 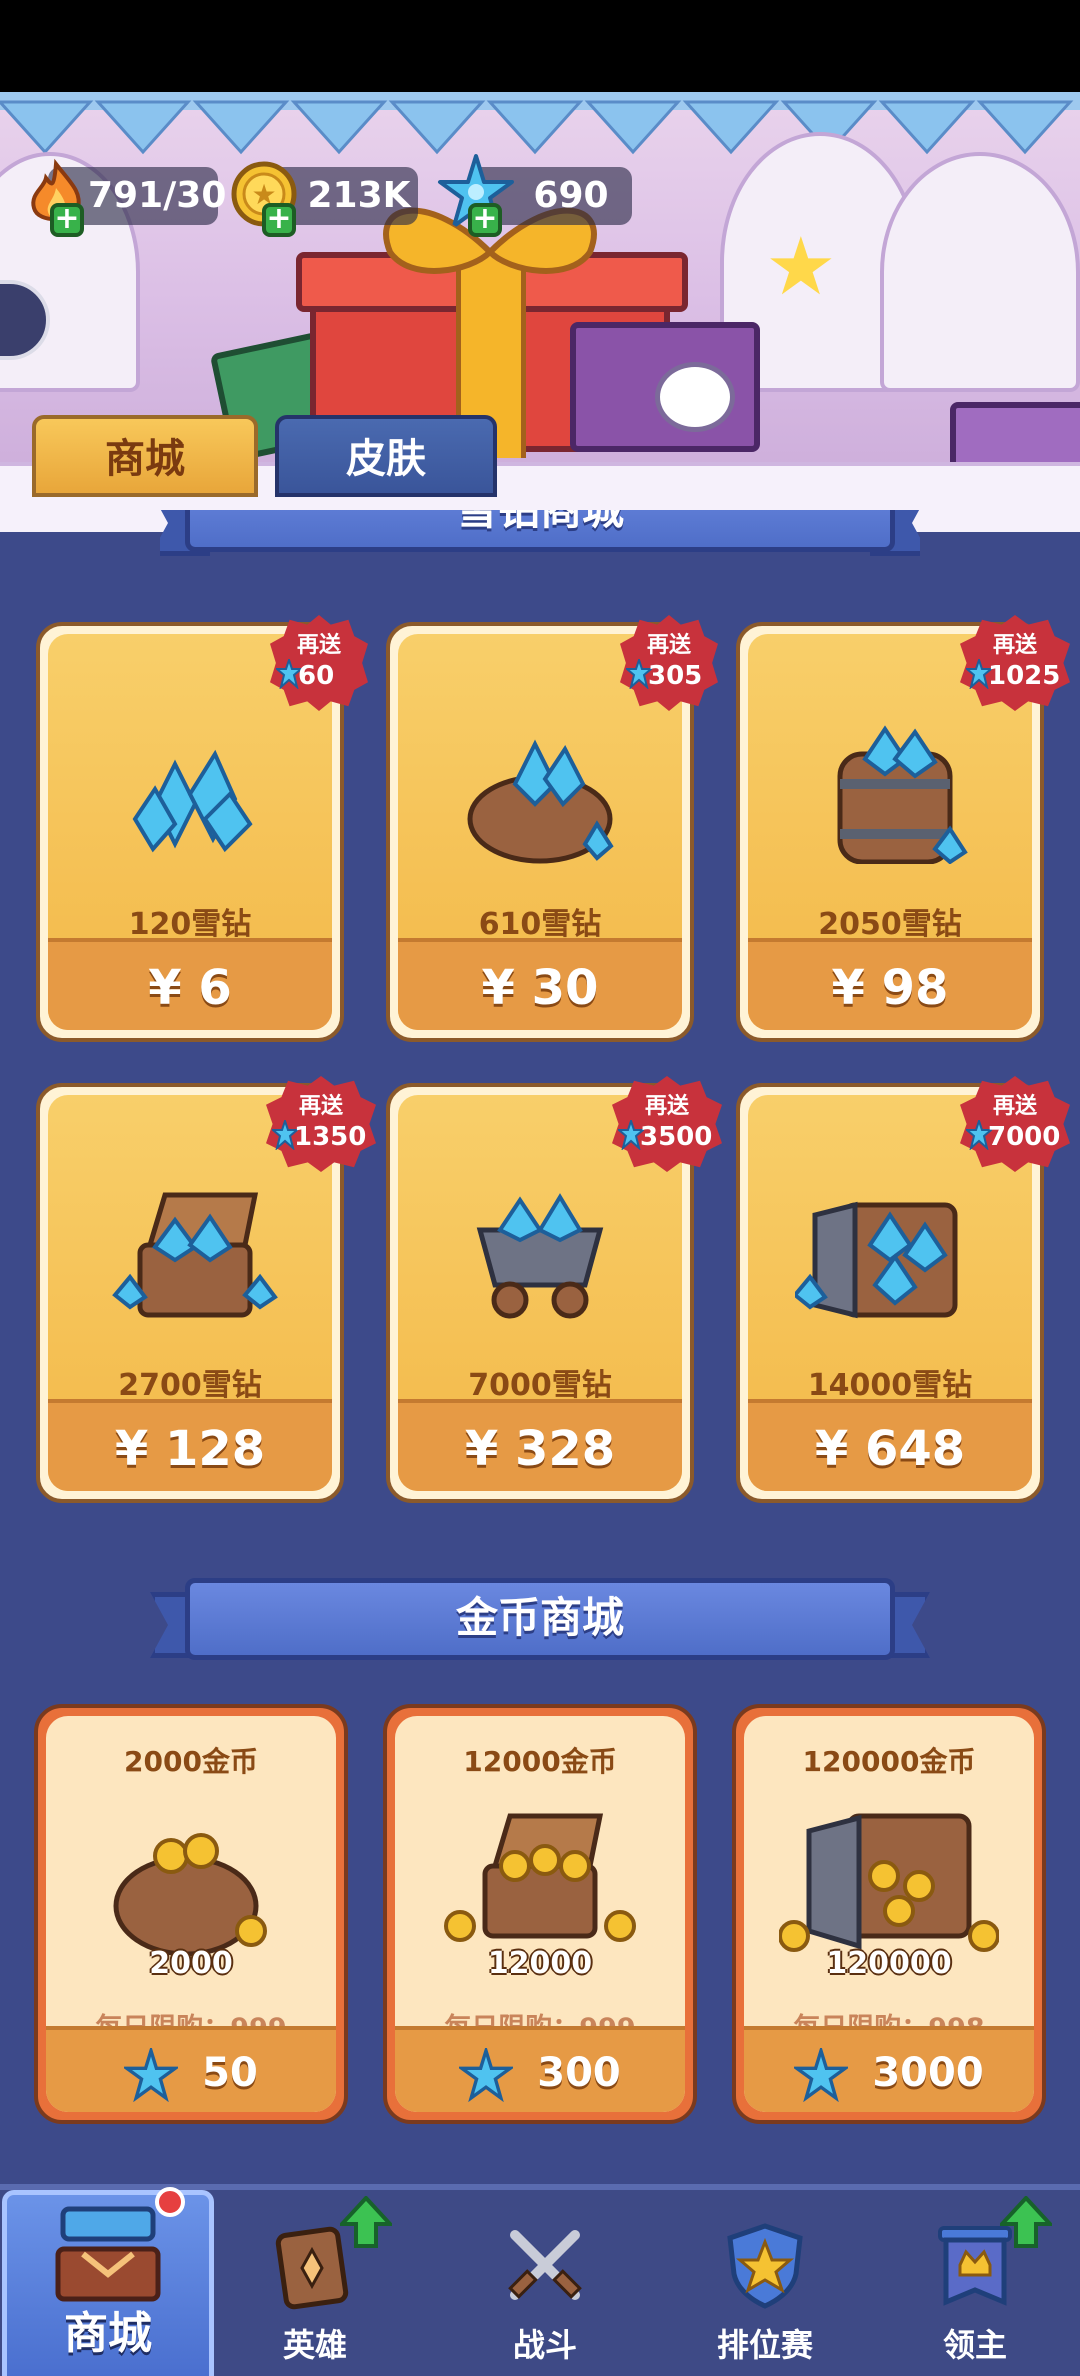 I want to click on price-button: 300, so click(x=540, y=2069).